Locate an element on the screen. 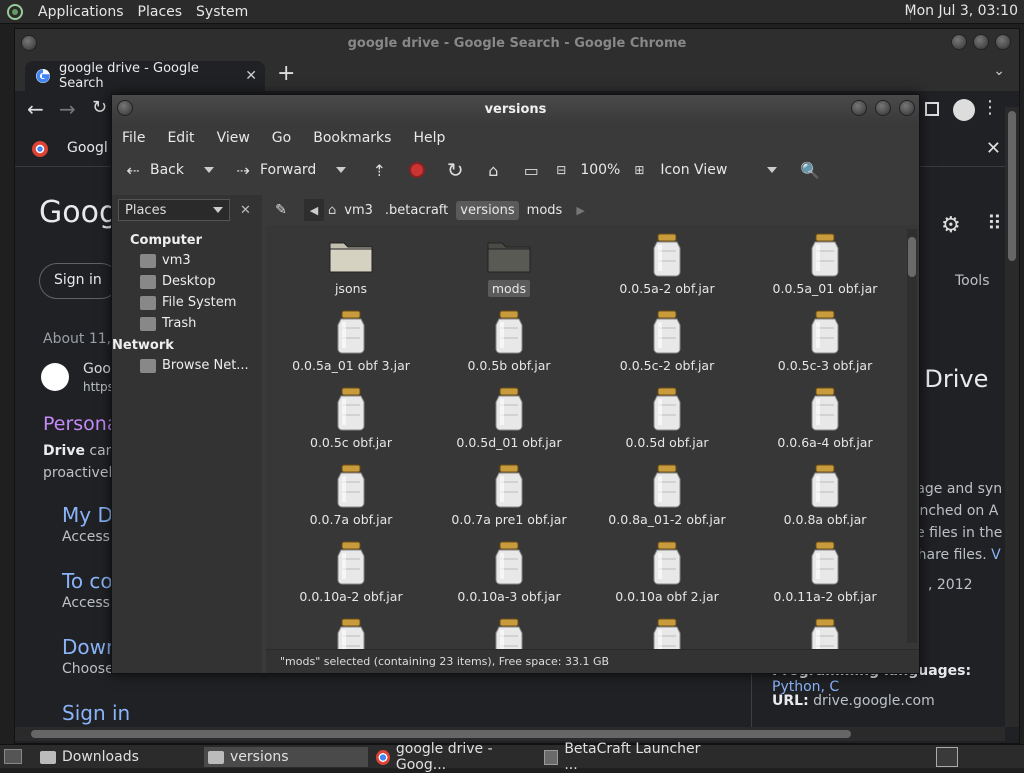  sign-in-link: Sign in is located at coordinates (96, 713).